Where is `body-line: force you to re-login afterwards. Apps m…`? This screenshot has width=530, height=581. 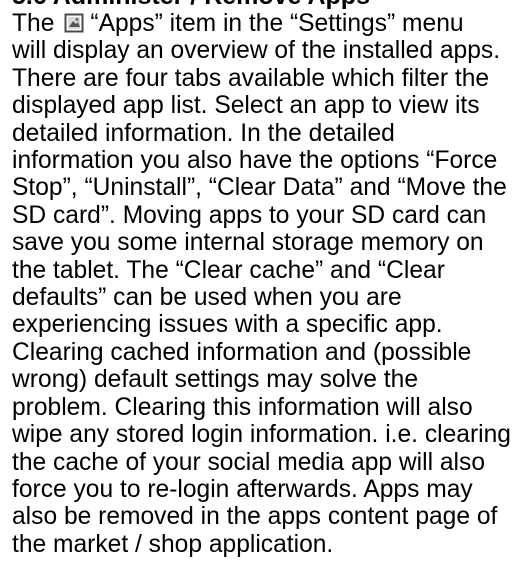
body-line: force you to re-login afterwards. Apps m… is located at coordinates (242, 489).